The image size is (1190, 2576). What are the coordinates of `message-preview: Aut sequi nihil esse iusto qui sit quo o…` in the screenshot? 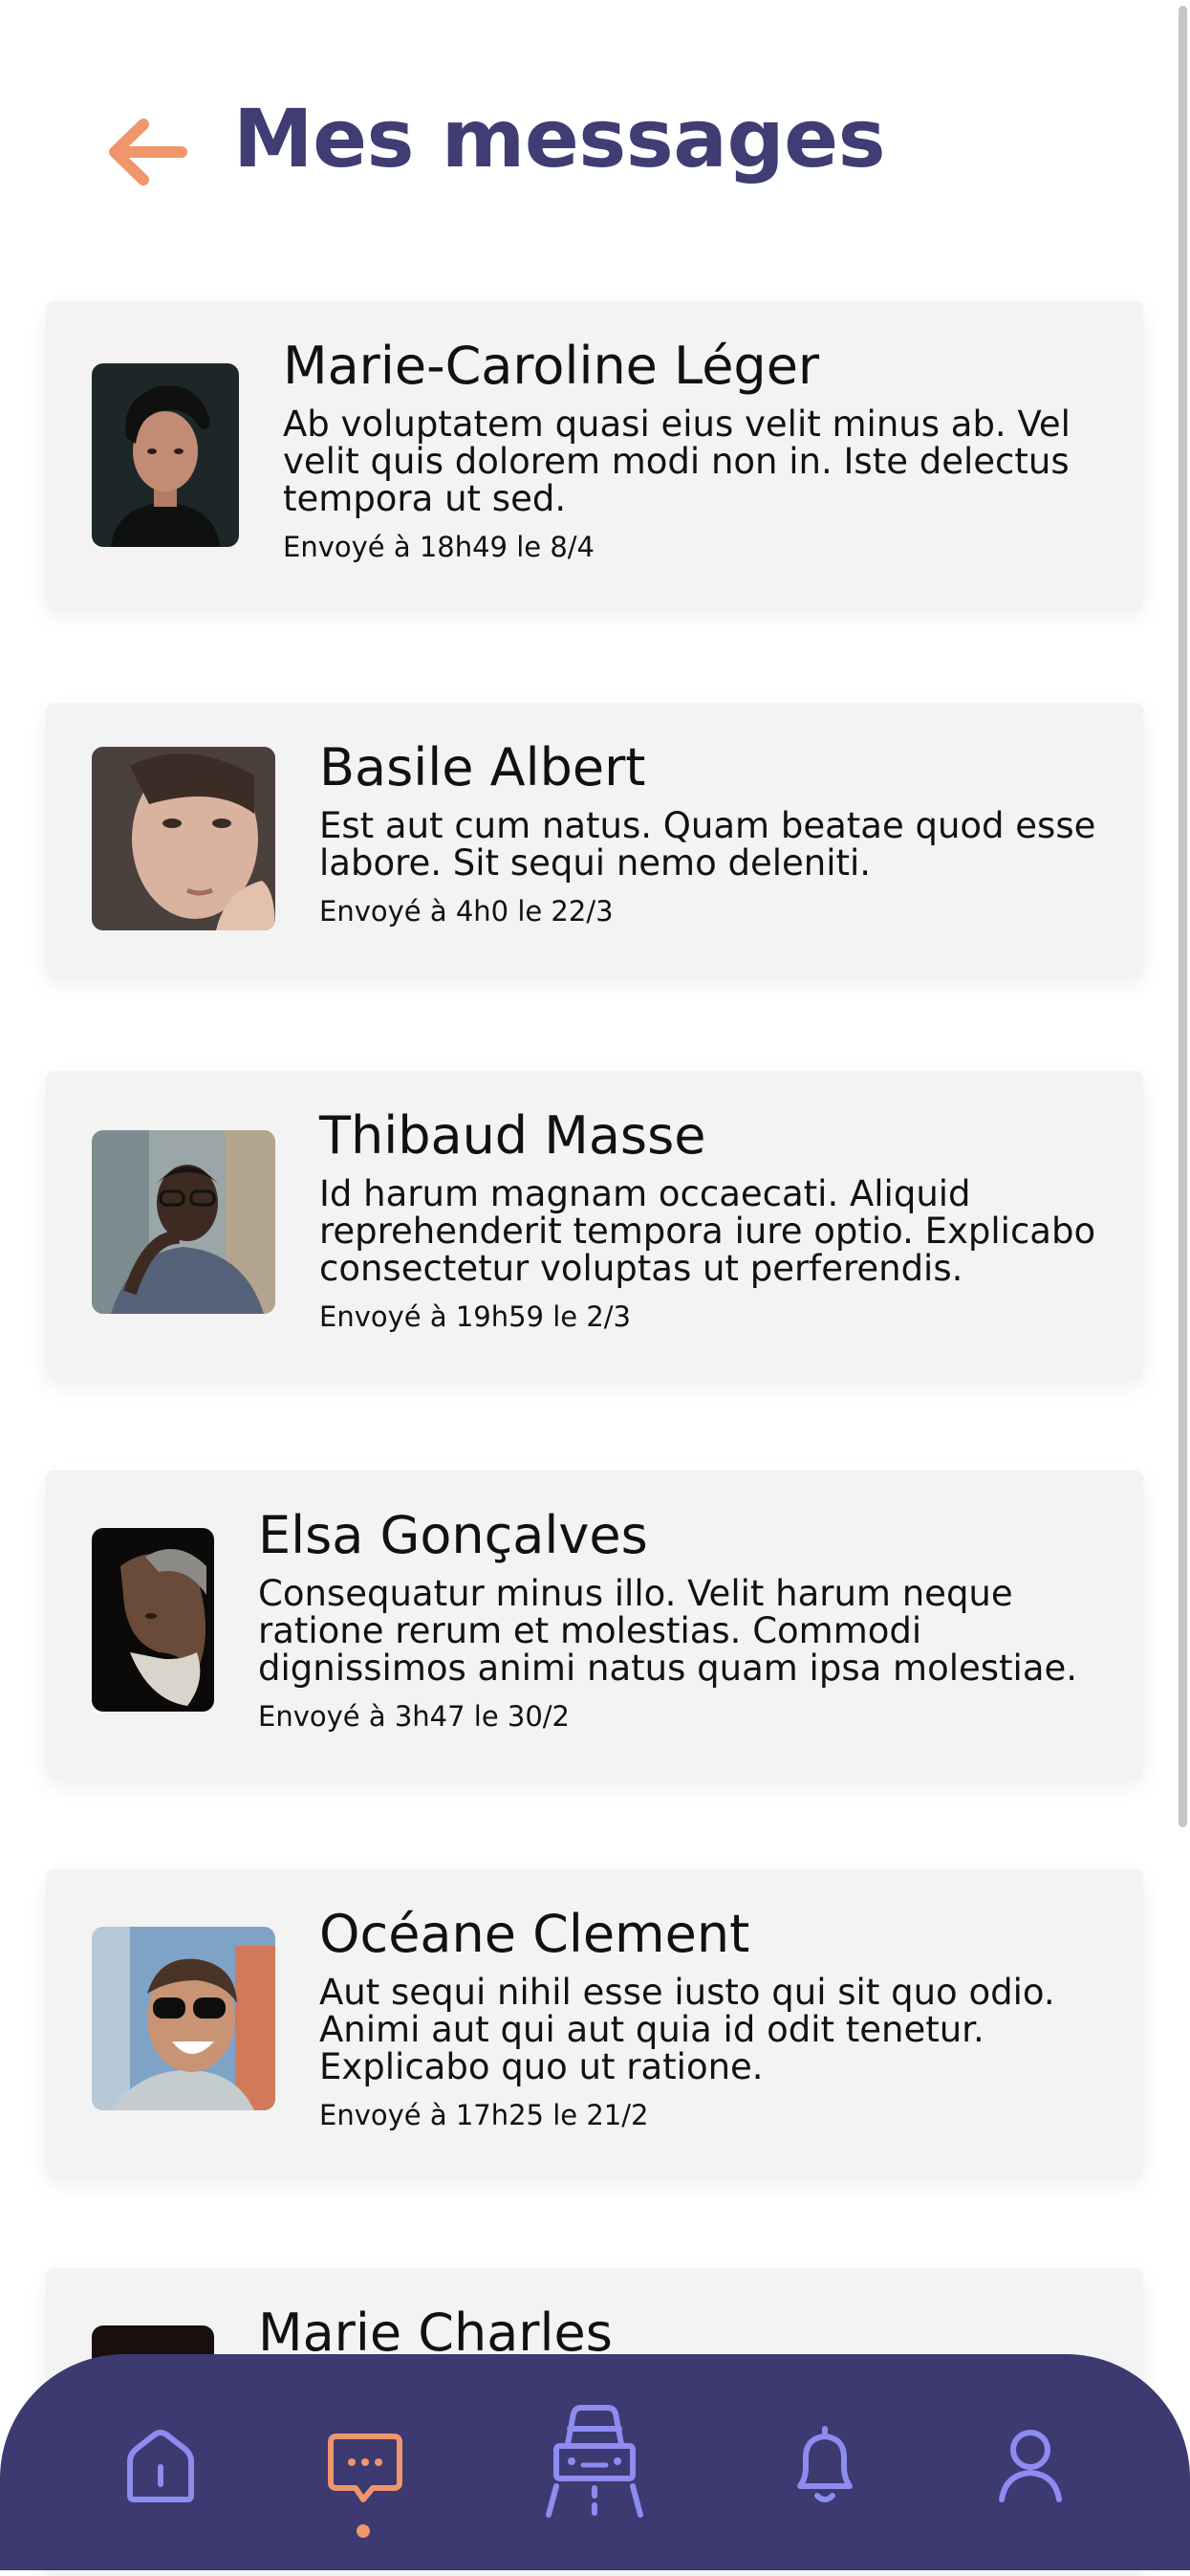 It's located at (687, 2030).